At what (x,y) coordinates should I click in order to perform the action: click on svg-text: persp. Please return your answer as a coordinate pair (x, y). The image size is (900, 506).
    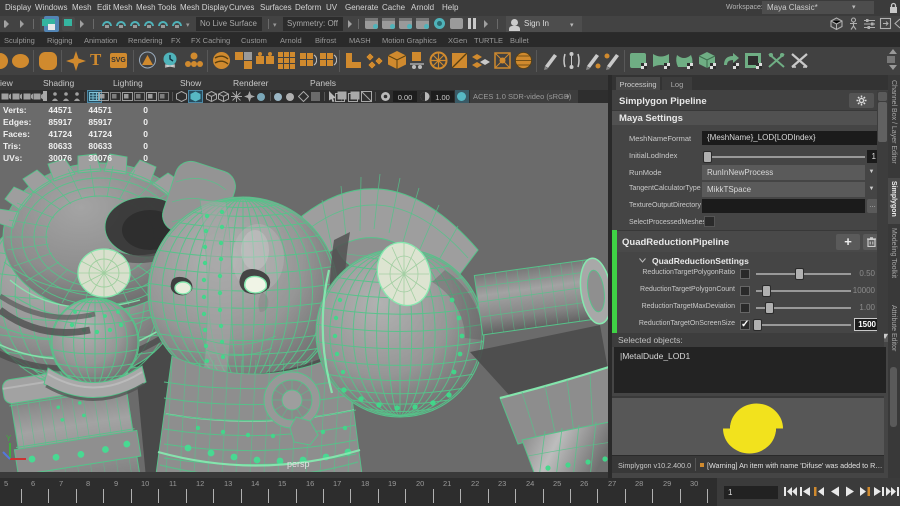
    Looking at the image, I should click on (298, 464).